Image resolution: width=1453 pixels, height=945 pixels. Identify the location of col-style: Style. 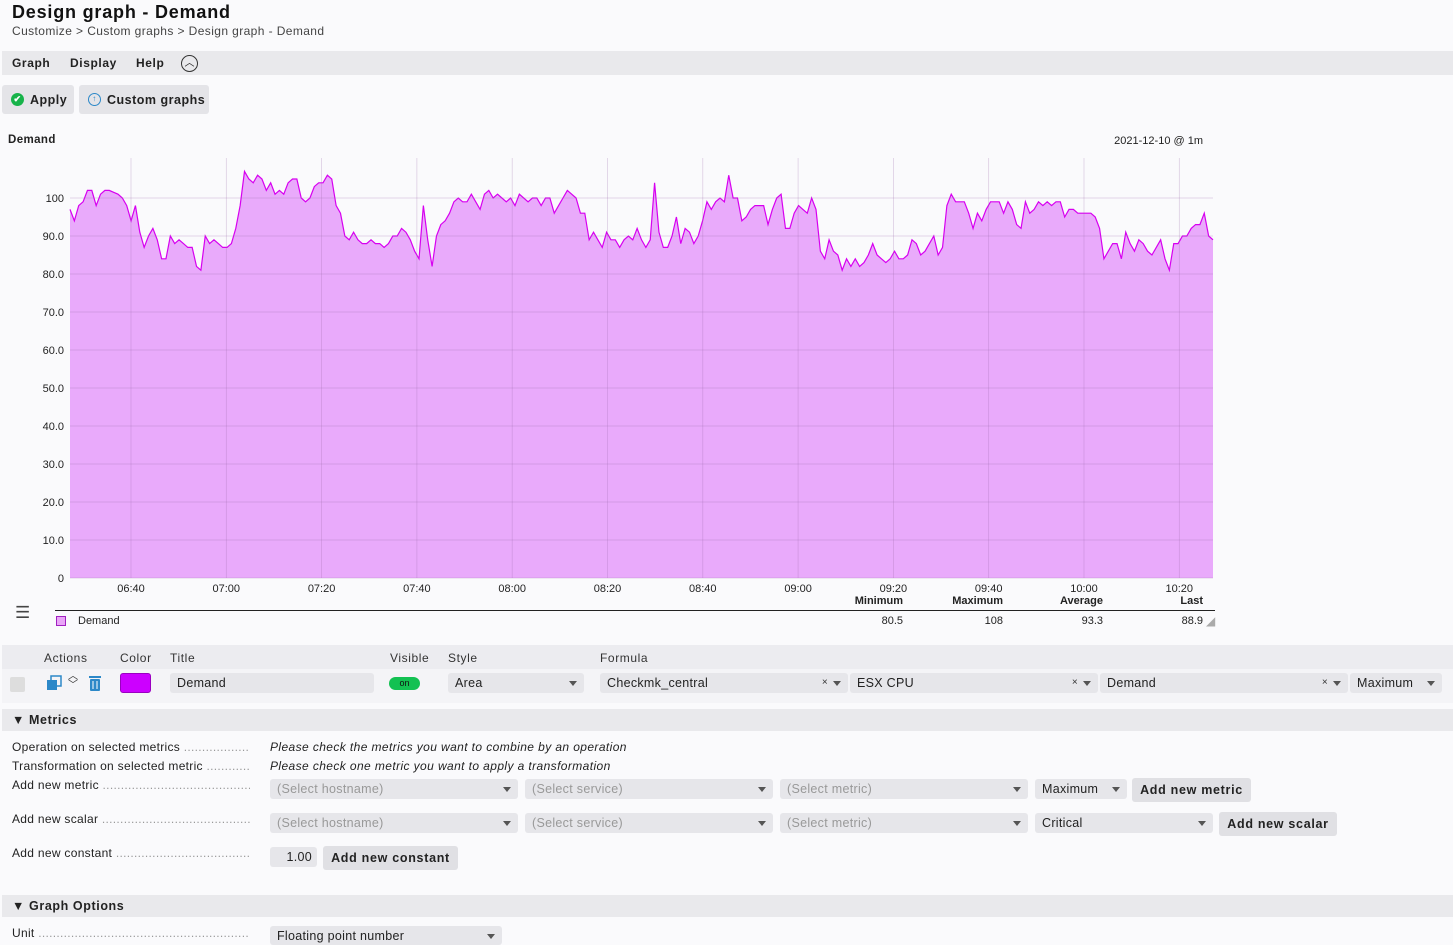
(463, 658).